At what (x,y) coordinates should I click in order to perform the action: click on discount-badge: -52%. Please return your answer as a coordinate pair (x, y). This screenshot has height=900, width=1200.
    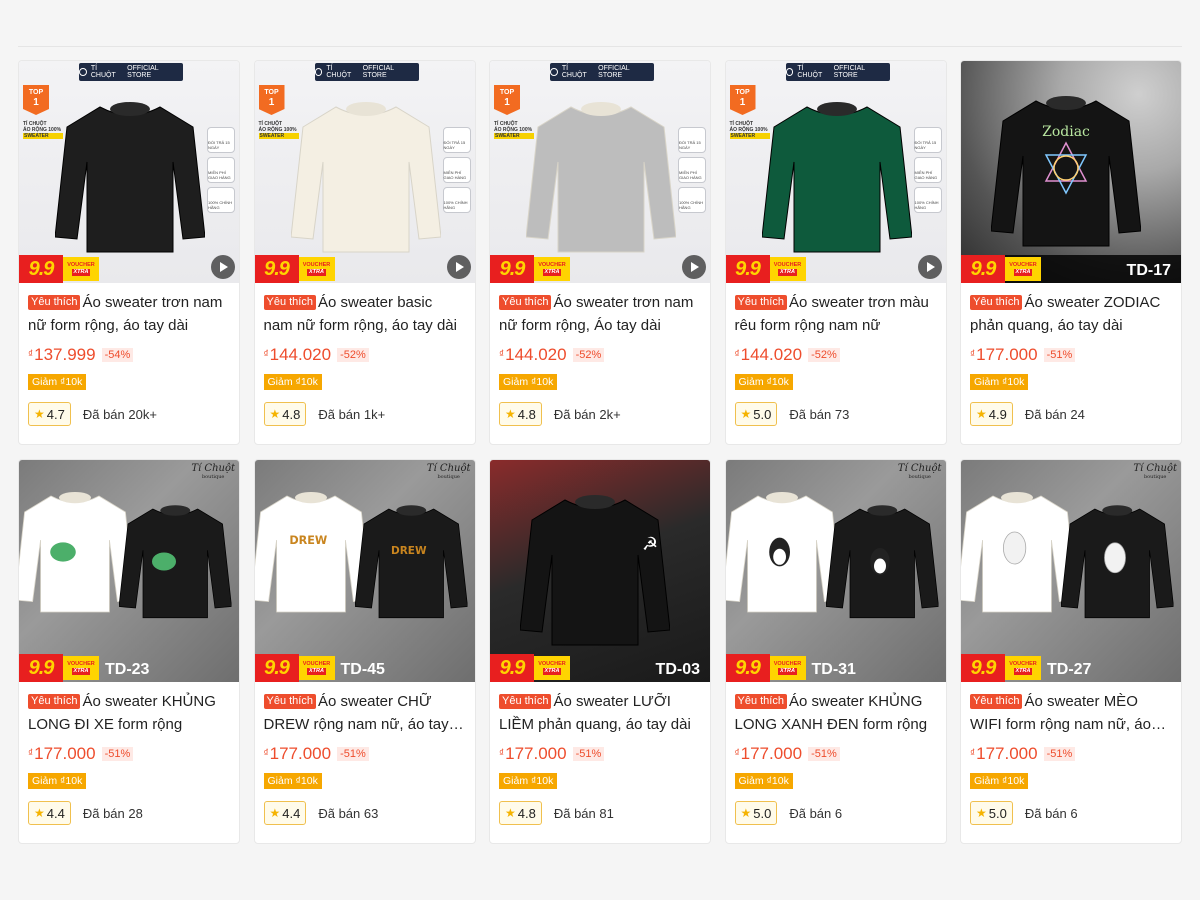
    Looking at the image, I should click on (588, 355).